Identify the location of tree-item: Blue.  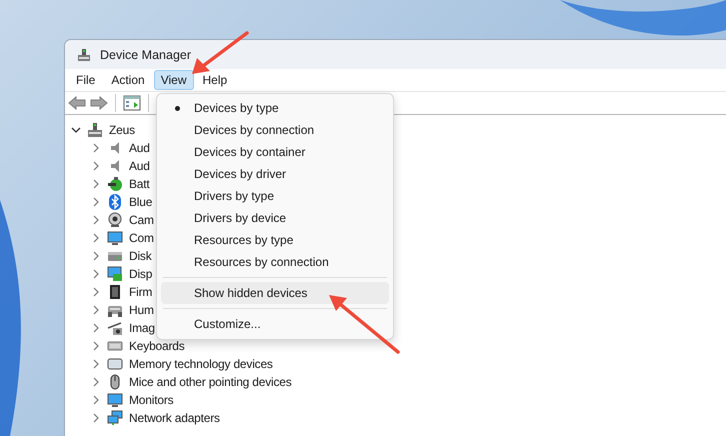
(140, 202).